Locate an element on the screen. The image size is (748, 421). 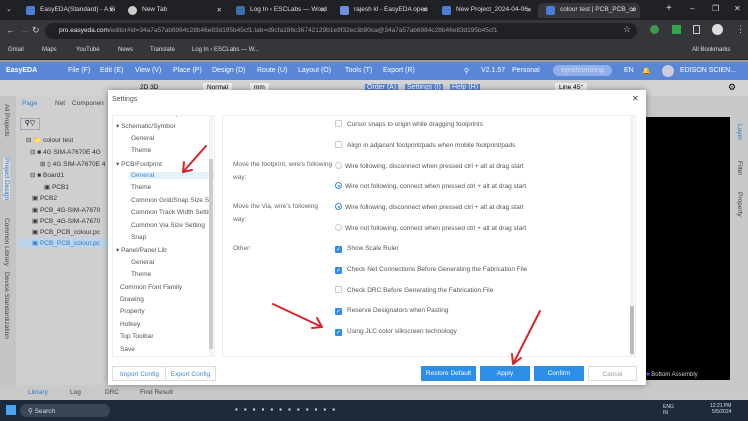
settings-tree-item: Top Toolbar is located at coordinates (137, 336).